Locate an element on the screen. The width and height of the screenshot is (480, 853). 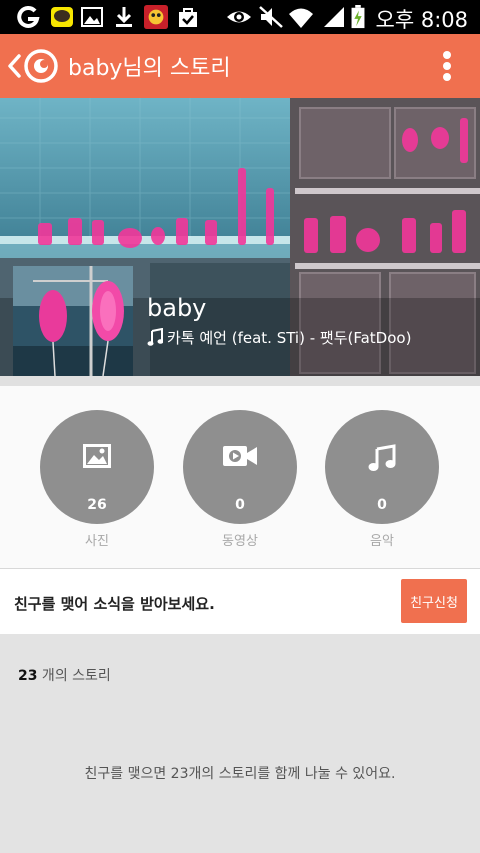
g-icon is located at coordinates (28, 16).